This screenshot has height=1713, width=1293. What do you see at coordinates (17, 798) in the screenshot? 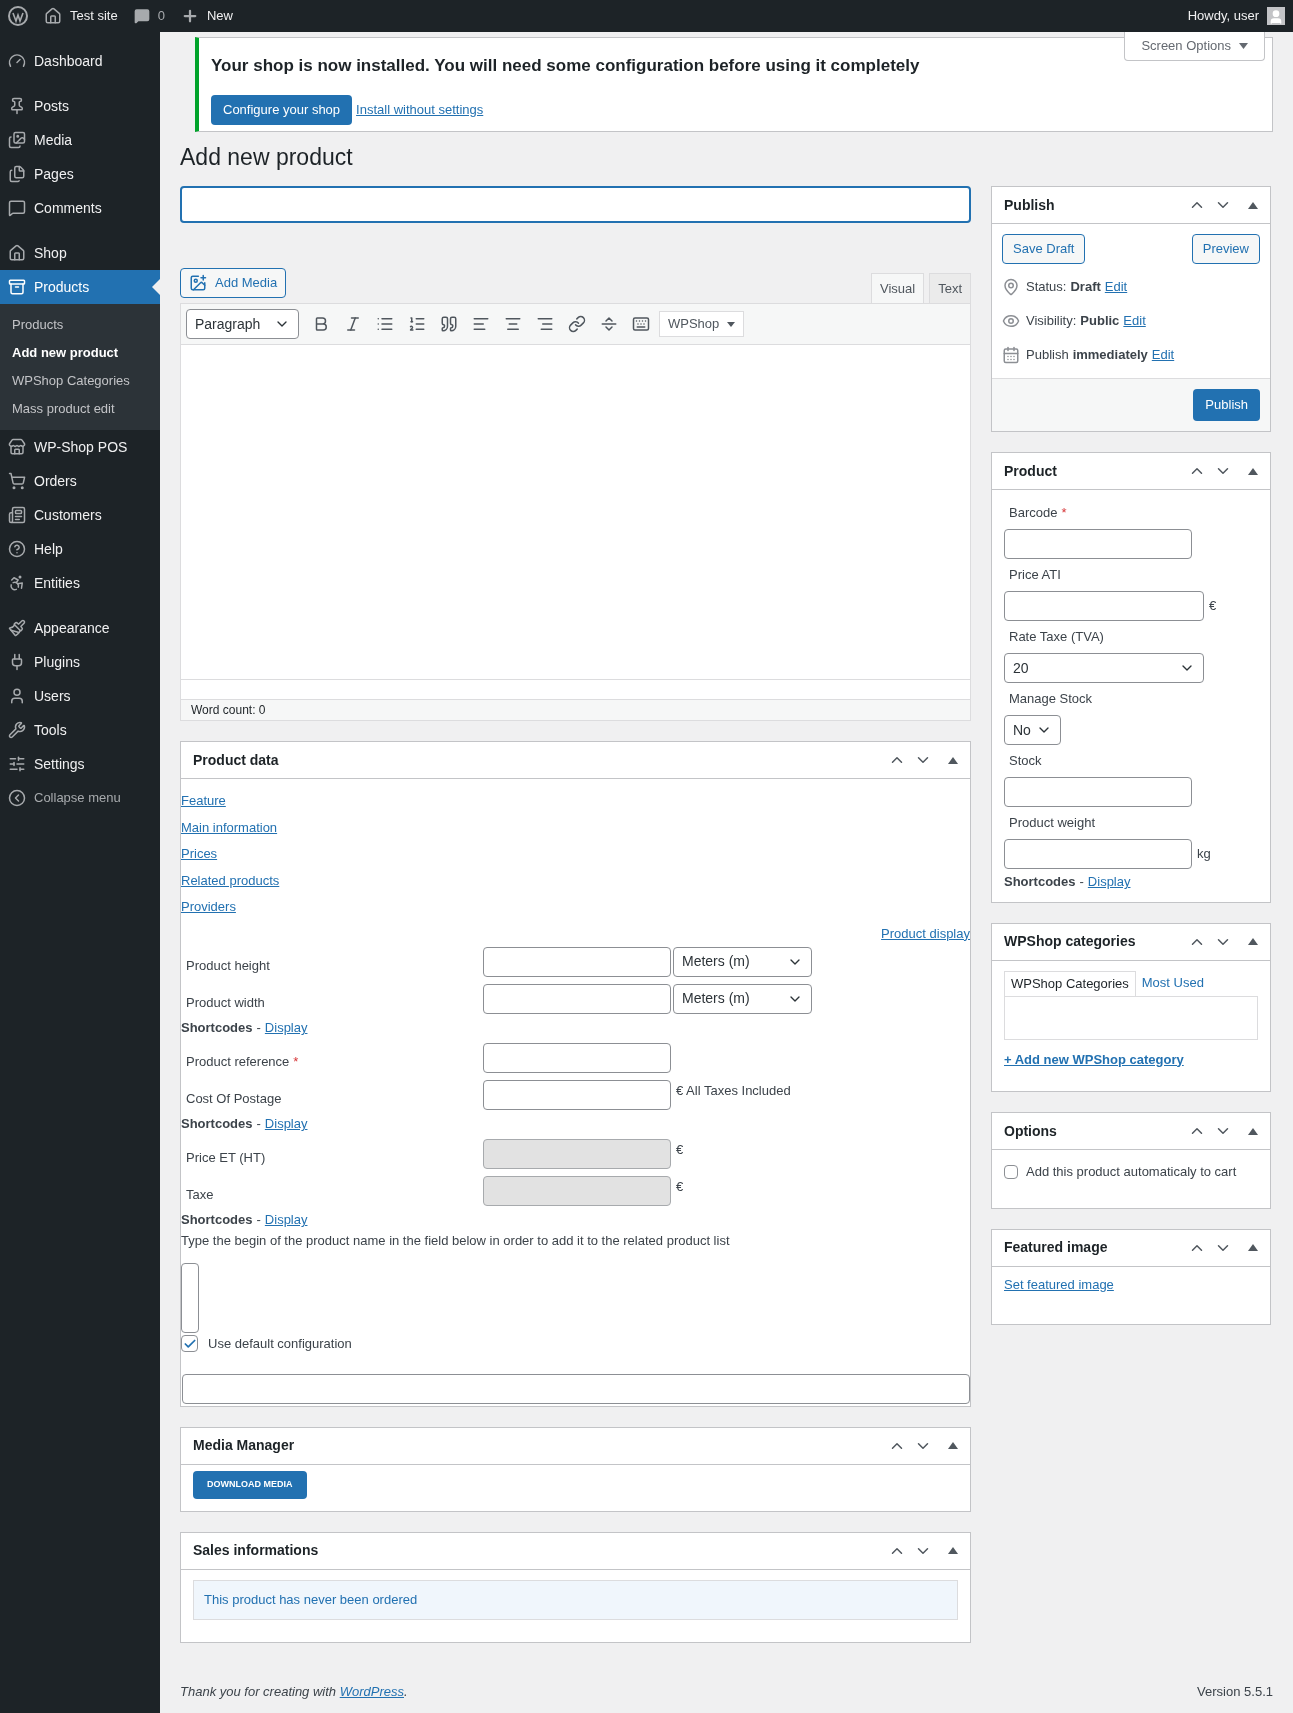
I see `collapse-icon` at bounding box center [17, 798].